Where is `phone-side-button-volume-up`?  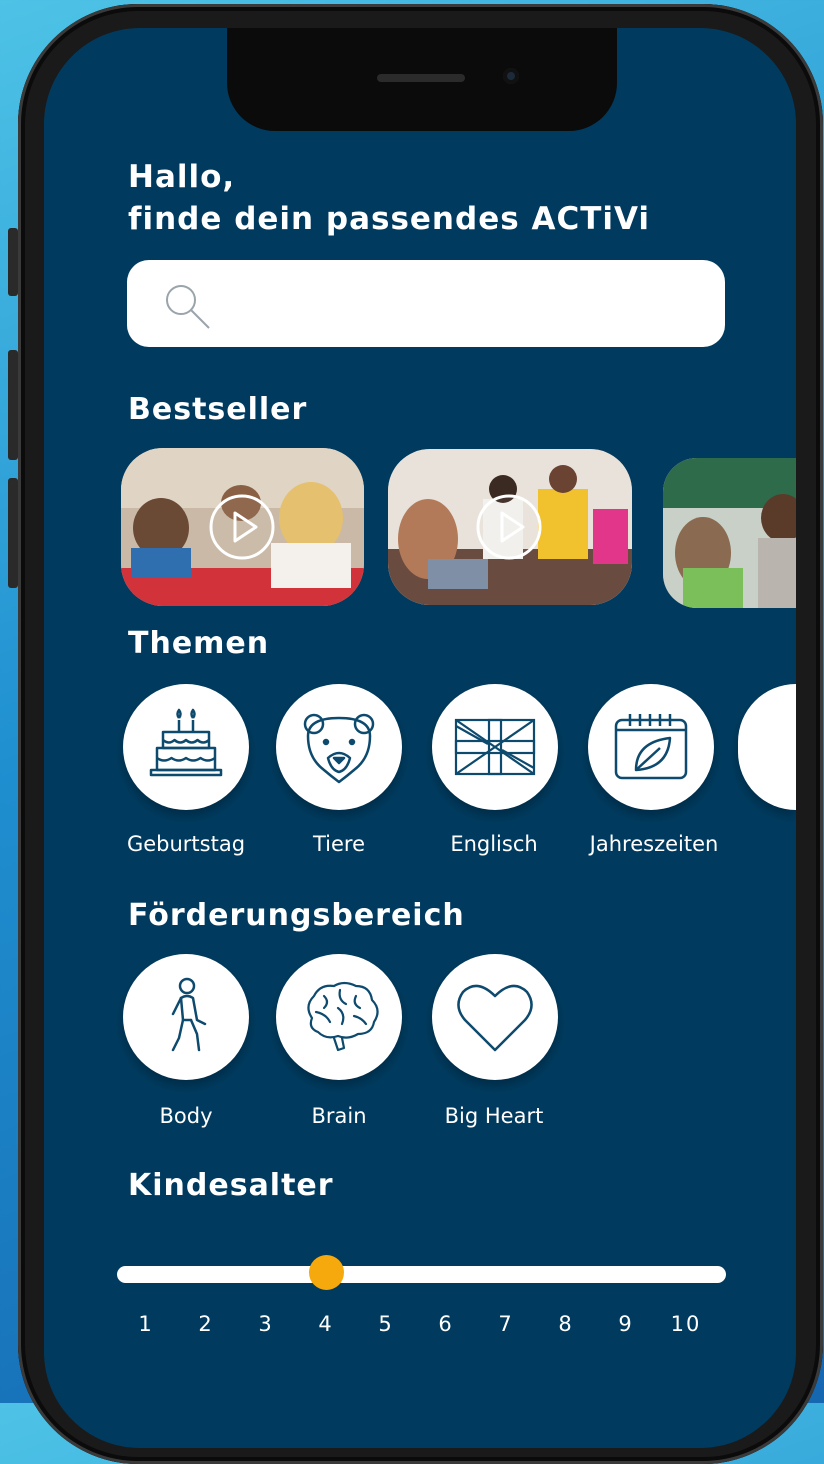 phone-side-button-volume-up is located at coordinates (13, 405).